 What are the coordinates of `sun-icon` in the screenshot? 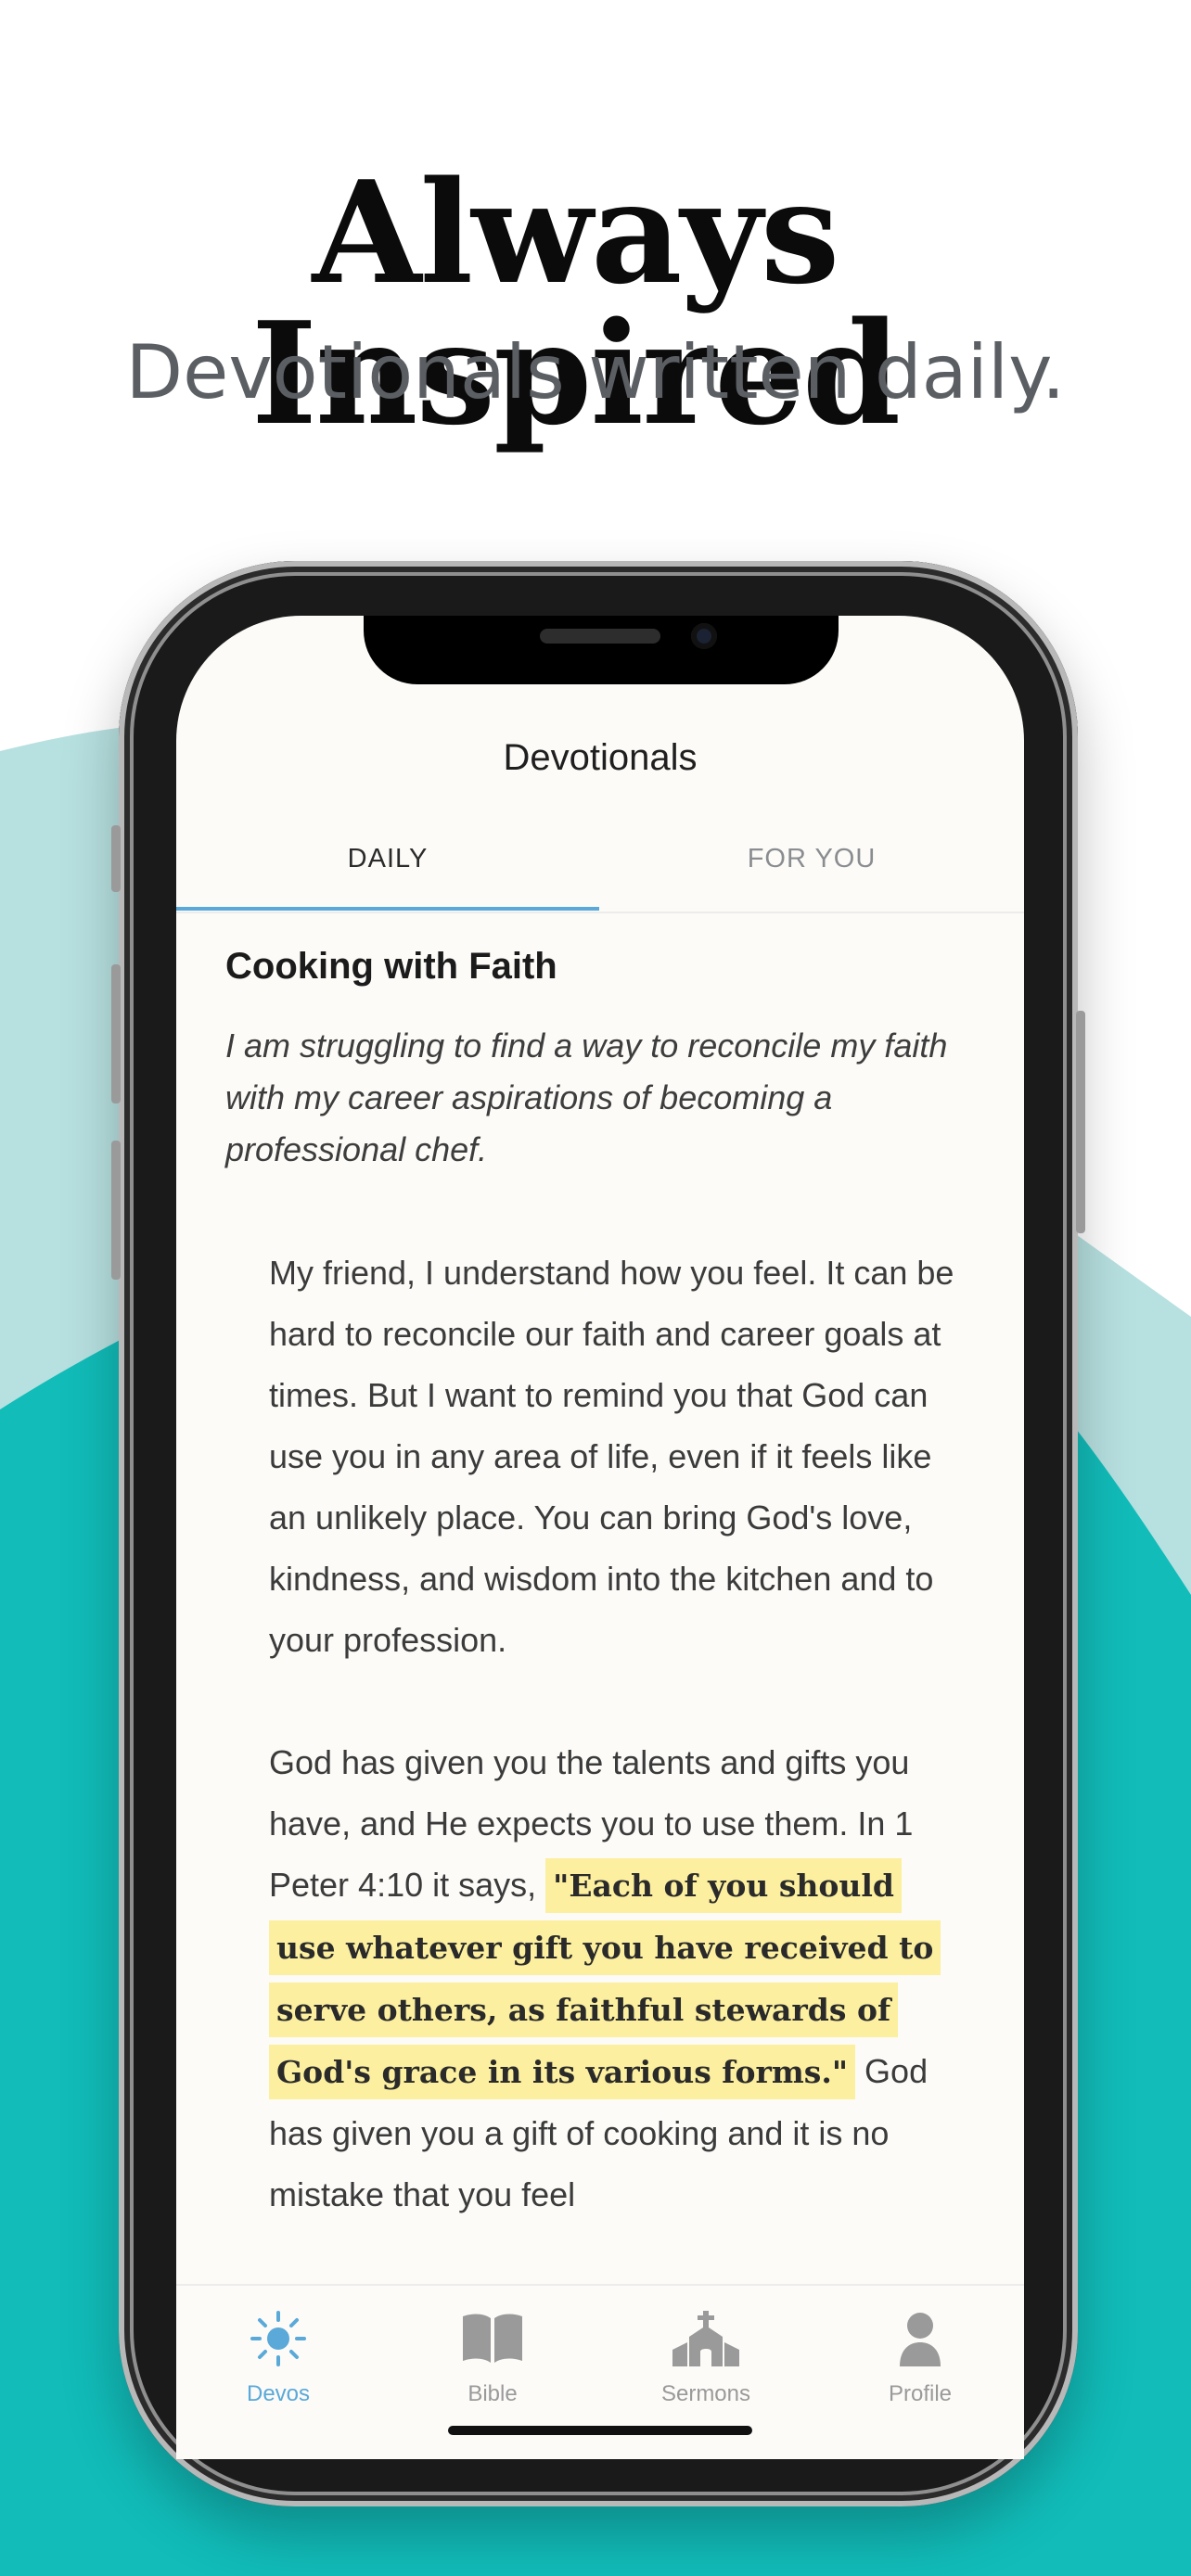 It's located at (278, 2339).